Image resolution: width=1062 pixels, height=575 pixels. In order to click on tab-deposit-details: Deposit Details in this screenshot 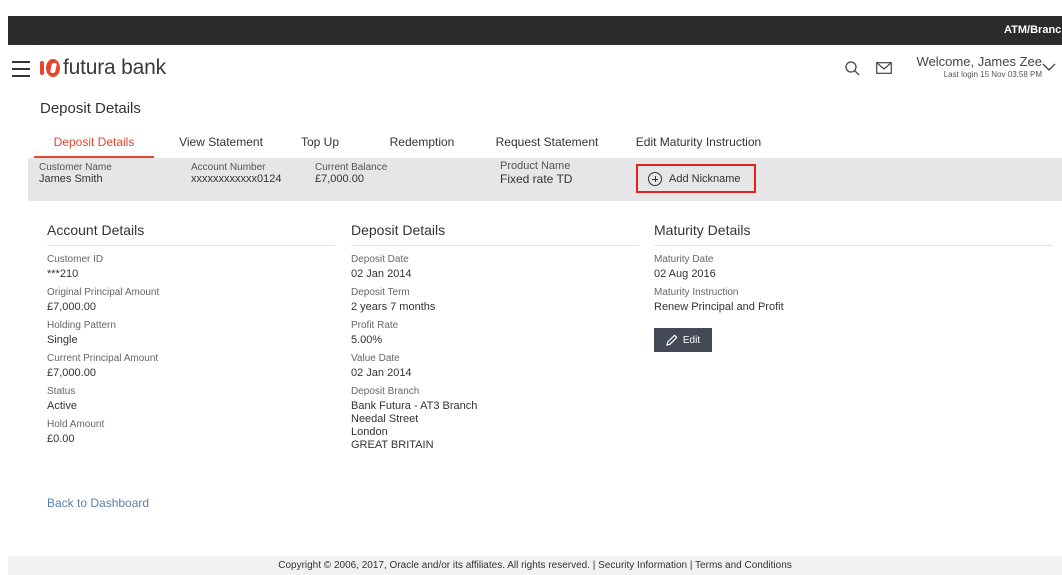, I will do `click(94, 146)`.